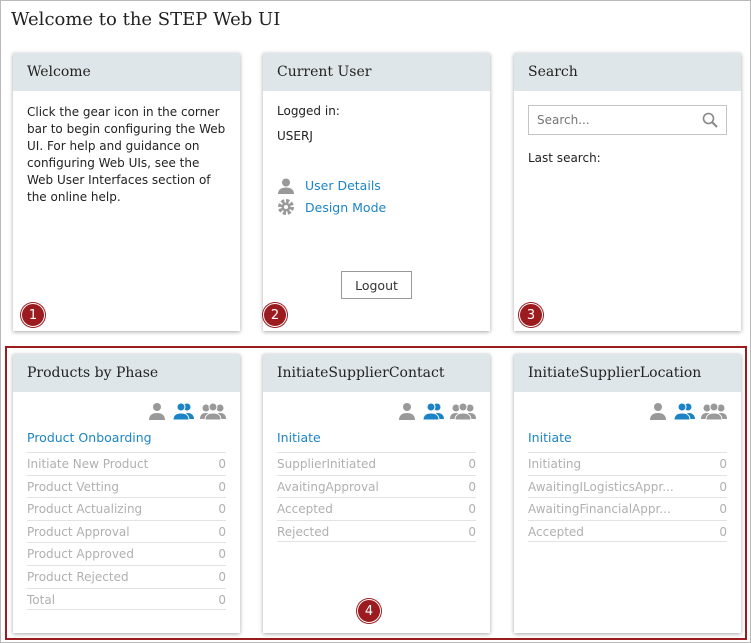  Describe the element at coordinates (41, 599) in the screenshot. I see `status-label: Total` at that location.